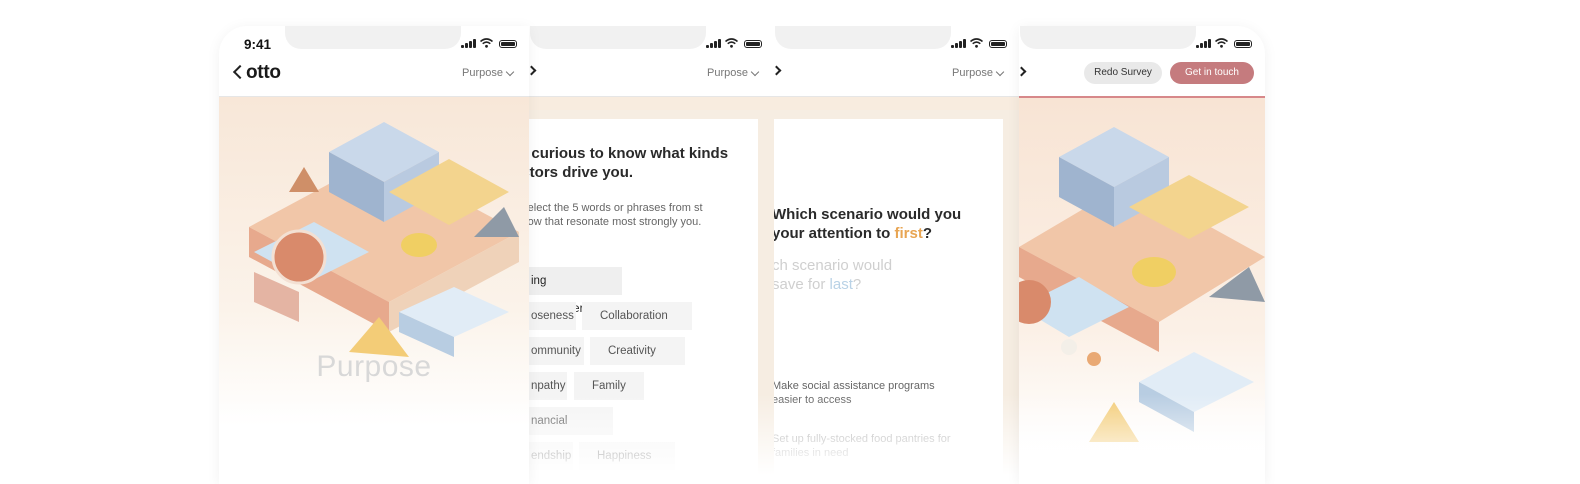 The width and height of the screenshot is (1580, 484). Describe the element at coordinates (374, 78) in the screenshot. I see `app-header: otto Purpose` at that location.